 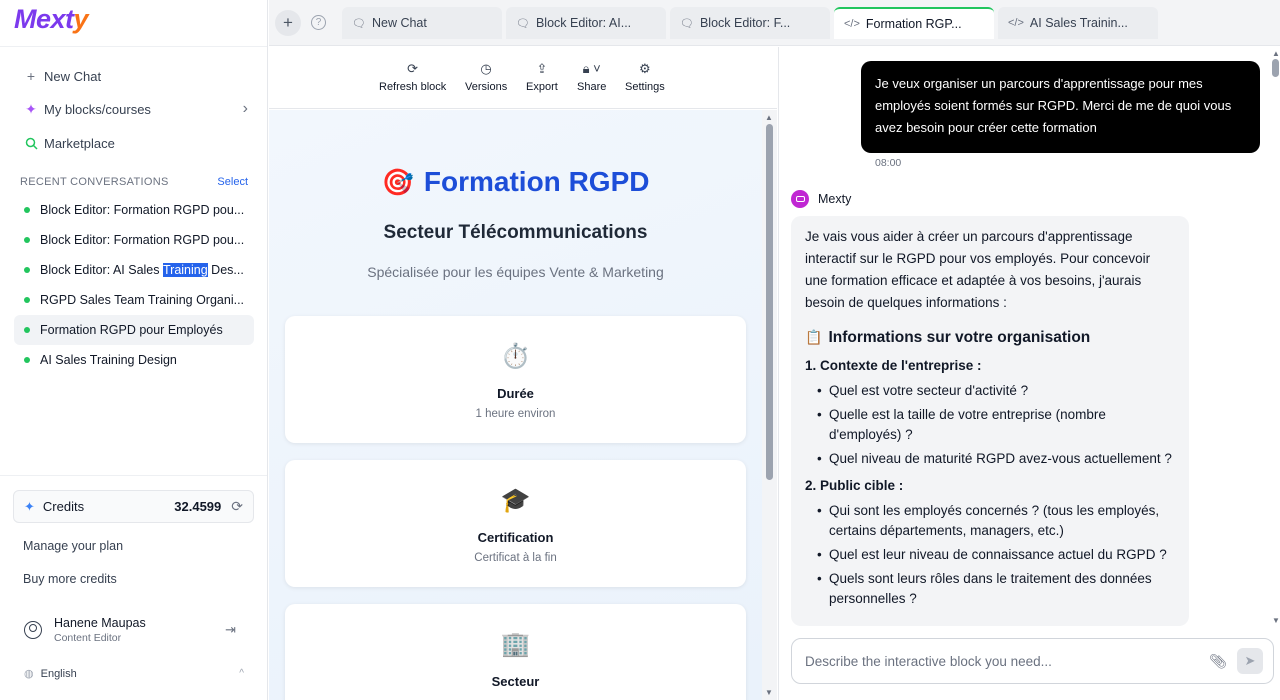 I want to click on section-heading: 📋 Informations sur votre organisation, so click(x=990, y=337).